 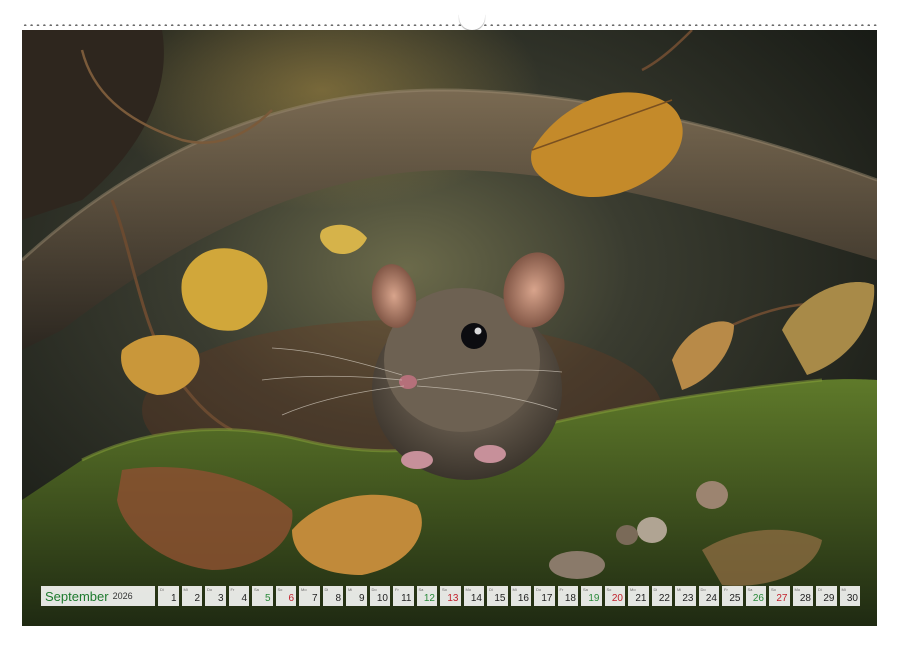 I want to click on day-number: 26, so click(x=758, y=598).